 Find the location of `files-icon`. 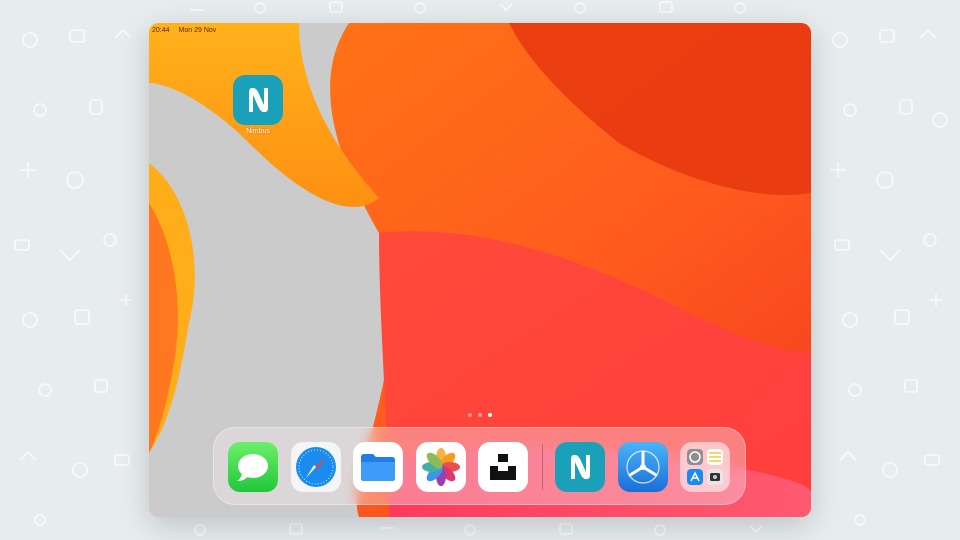

files-icon is located at coordinates (378, 467).